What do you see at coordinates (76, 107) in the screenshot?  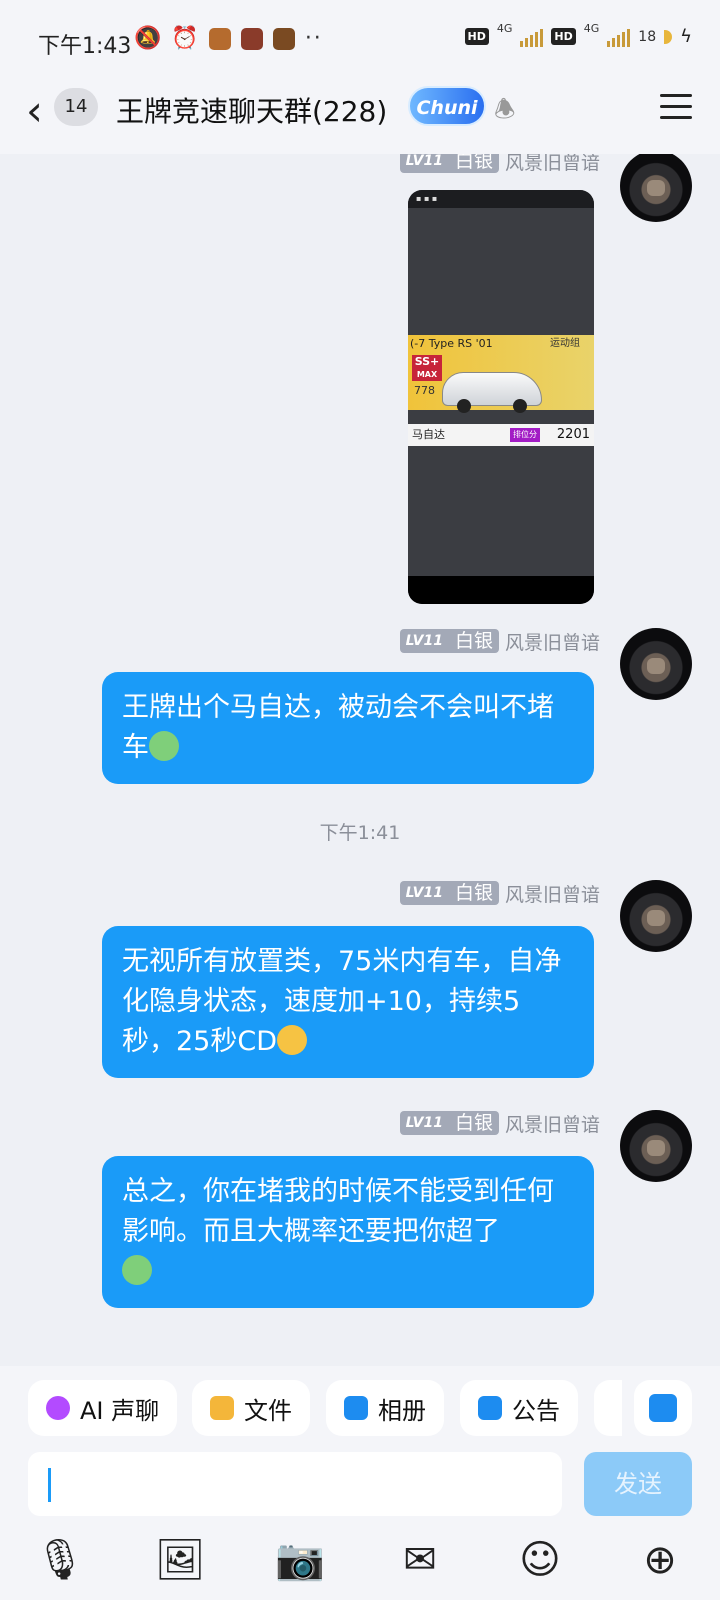 I see `unread-count-badge: 14` at bounding box center [76, 107].